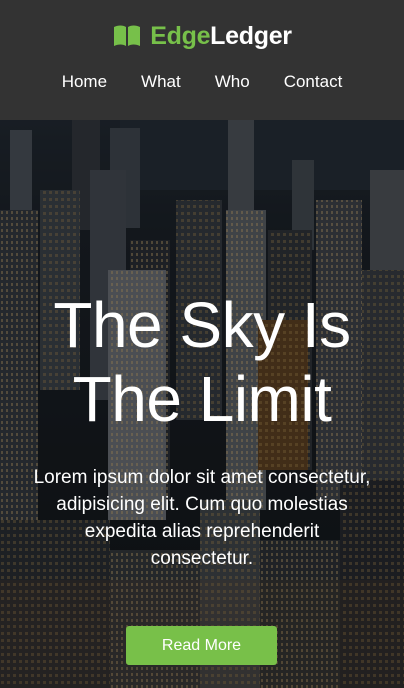  I want to click on brand-name-rest: Ledger, so click(251, 36).